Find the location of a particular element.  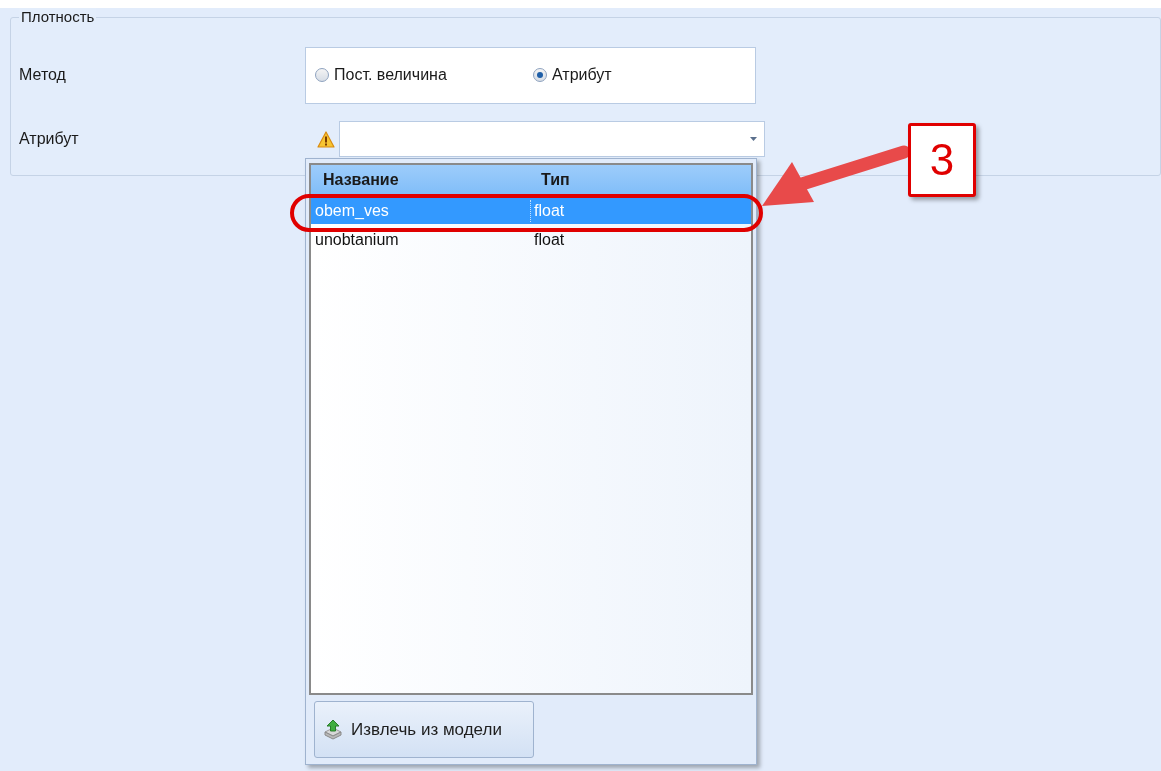

column-header: Название is located at coordinates (432, 180).